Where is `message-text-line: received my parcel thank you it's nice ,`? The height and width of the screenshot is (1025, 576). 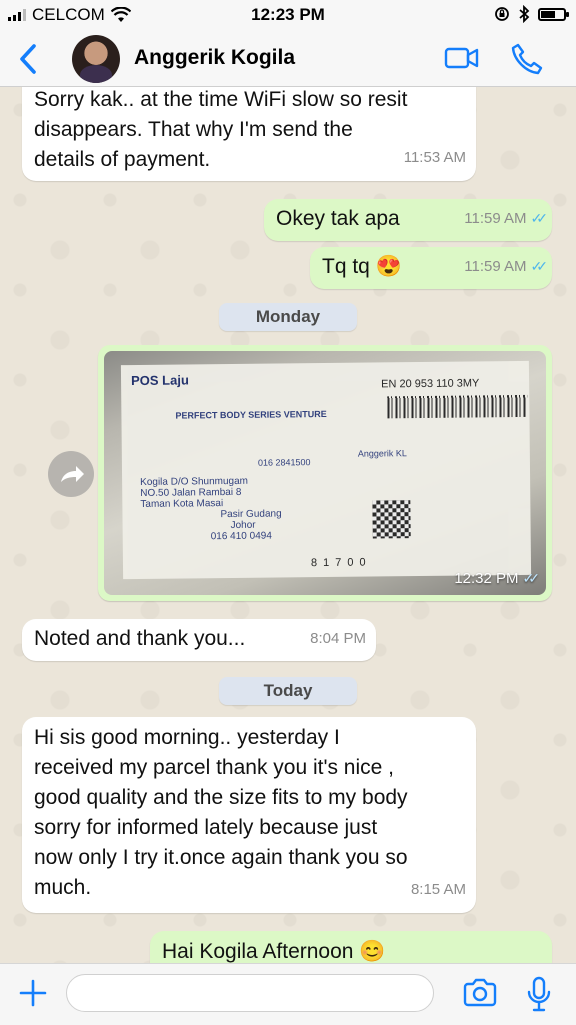 message-text-line: received my parcel thank you it's nice , is located at coordinates (214, 767).